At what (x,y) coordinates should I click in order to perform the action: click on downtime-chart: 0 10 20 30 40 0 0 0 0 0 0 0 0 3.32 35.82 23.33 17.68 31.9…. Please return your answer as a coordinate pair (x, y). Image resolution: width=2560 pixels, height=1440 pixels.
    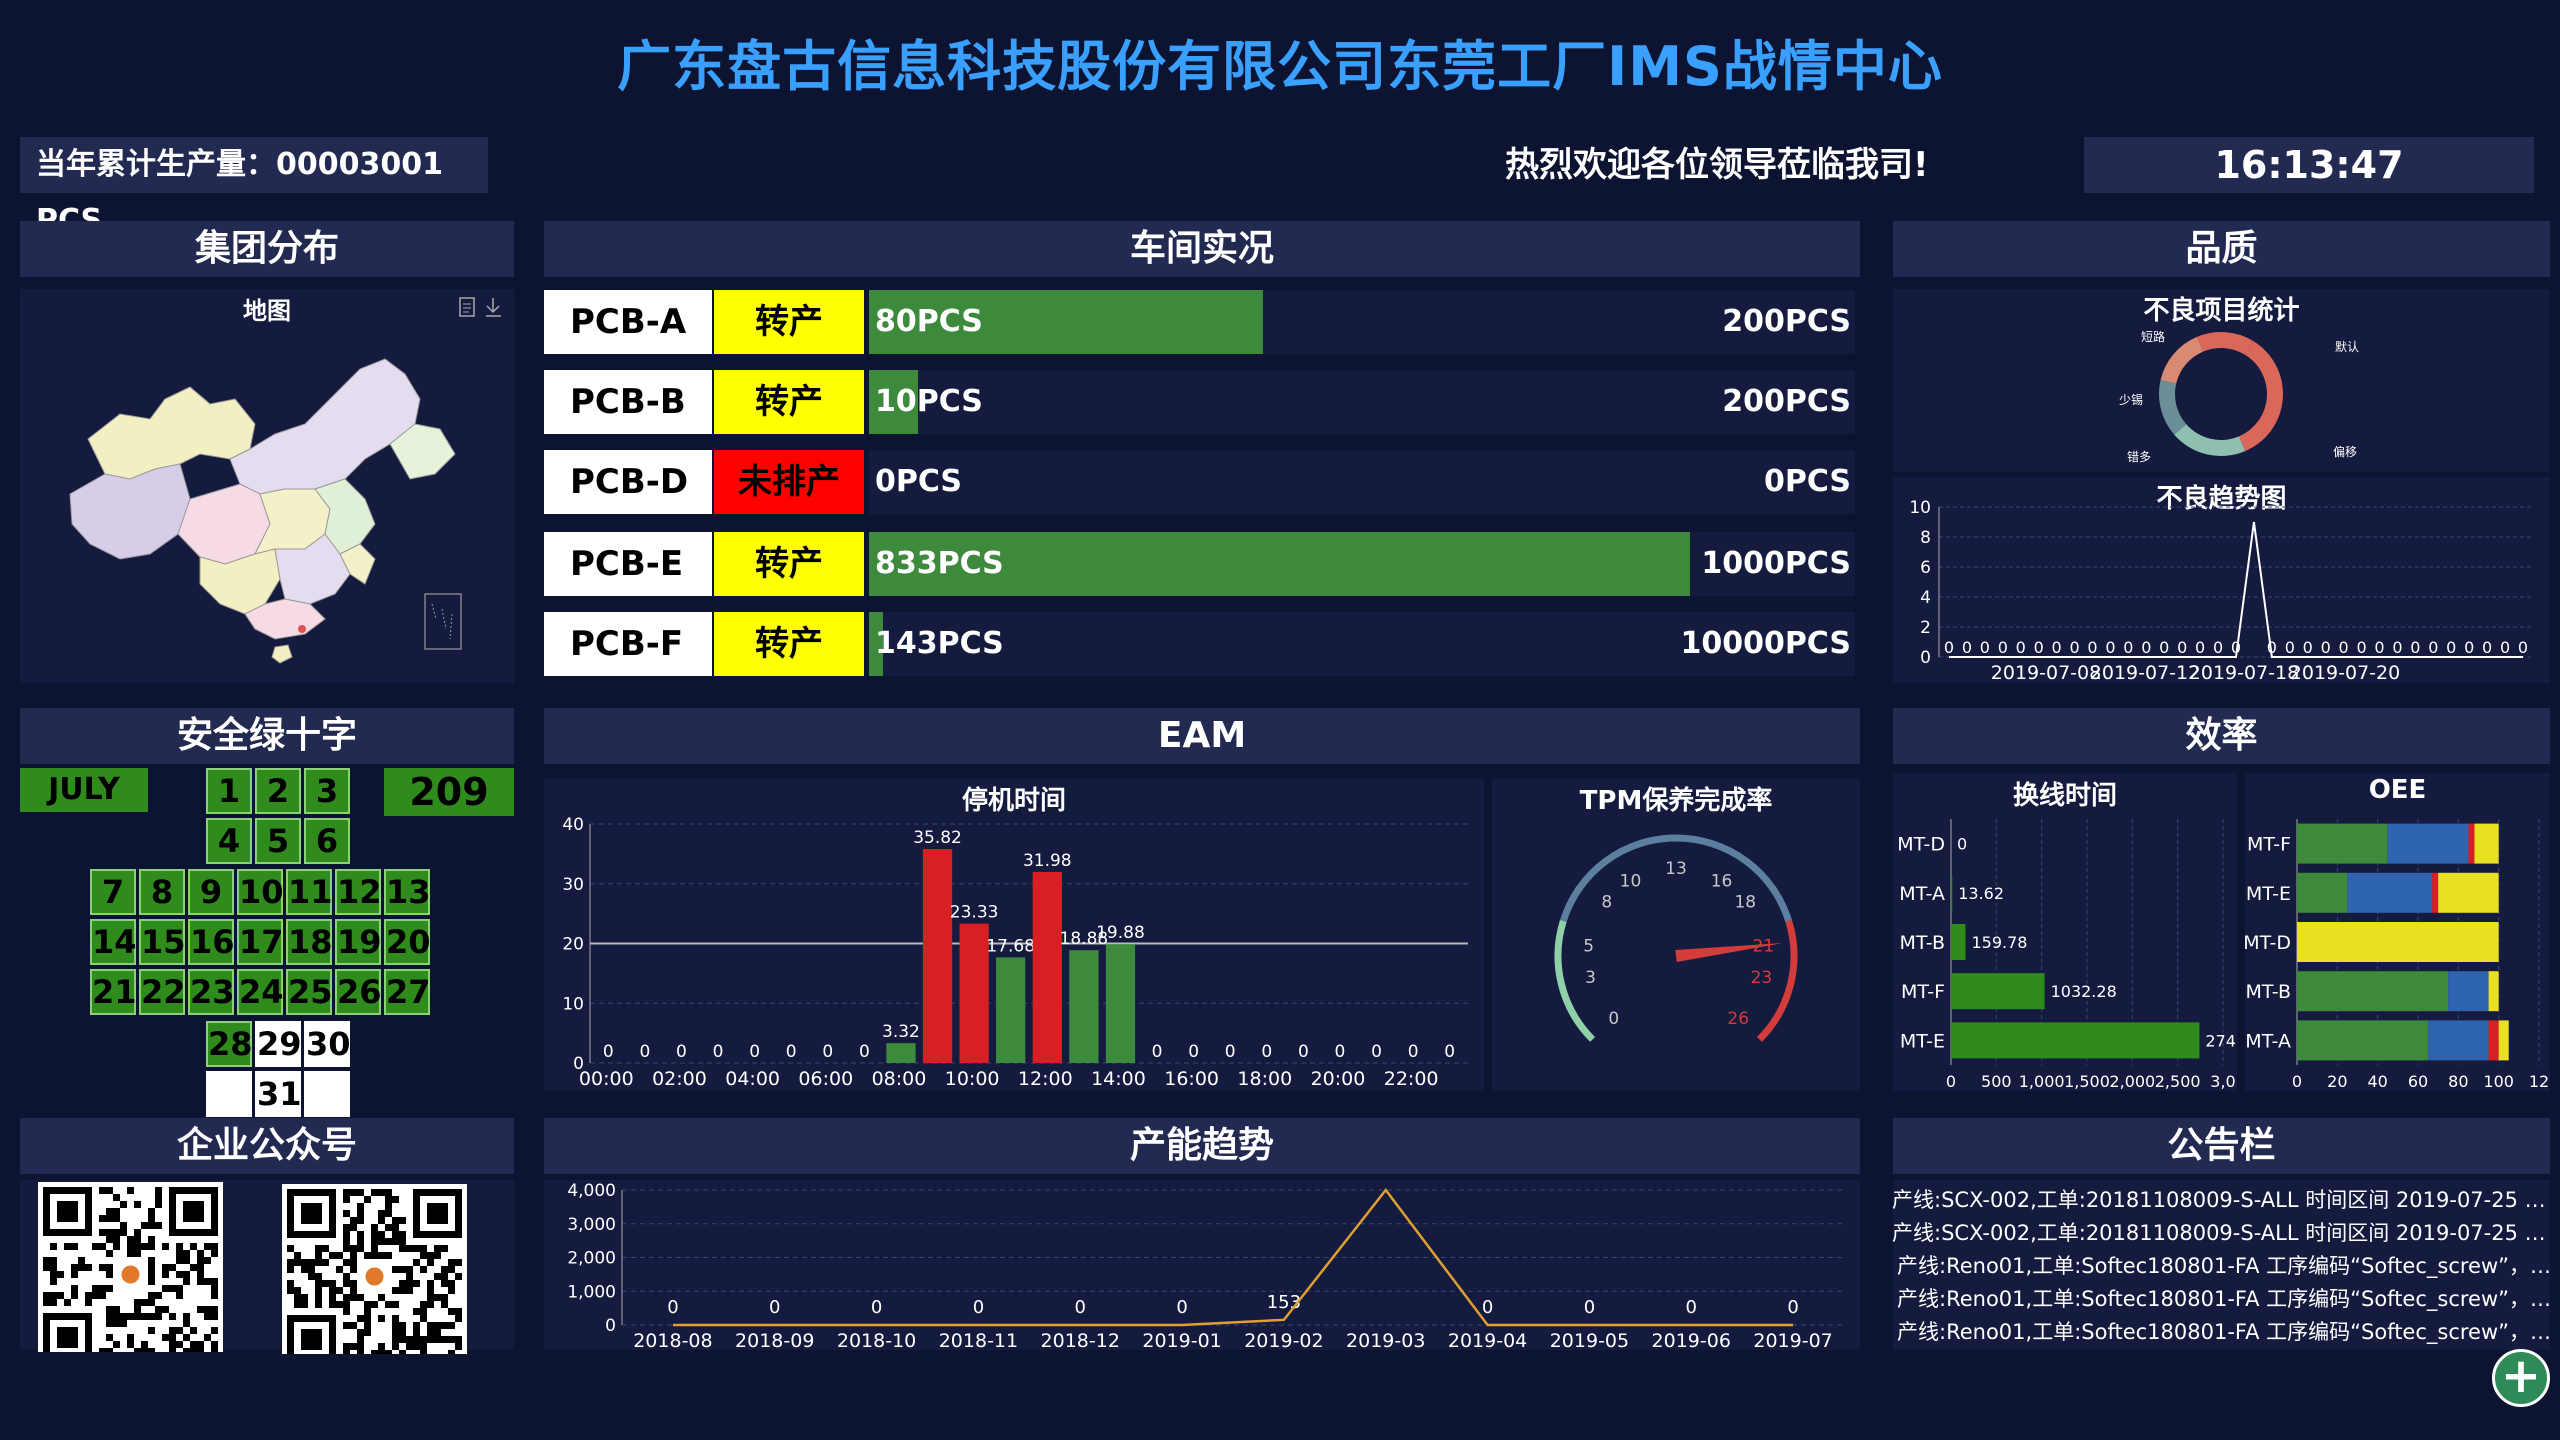
    Looking at the image, I should click on (1014, 934).